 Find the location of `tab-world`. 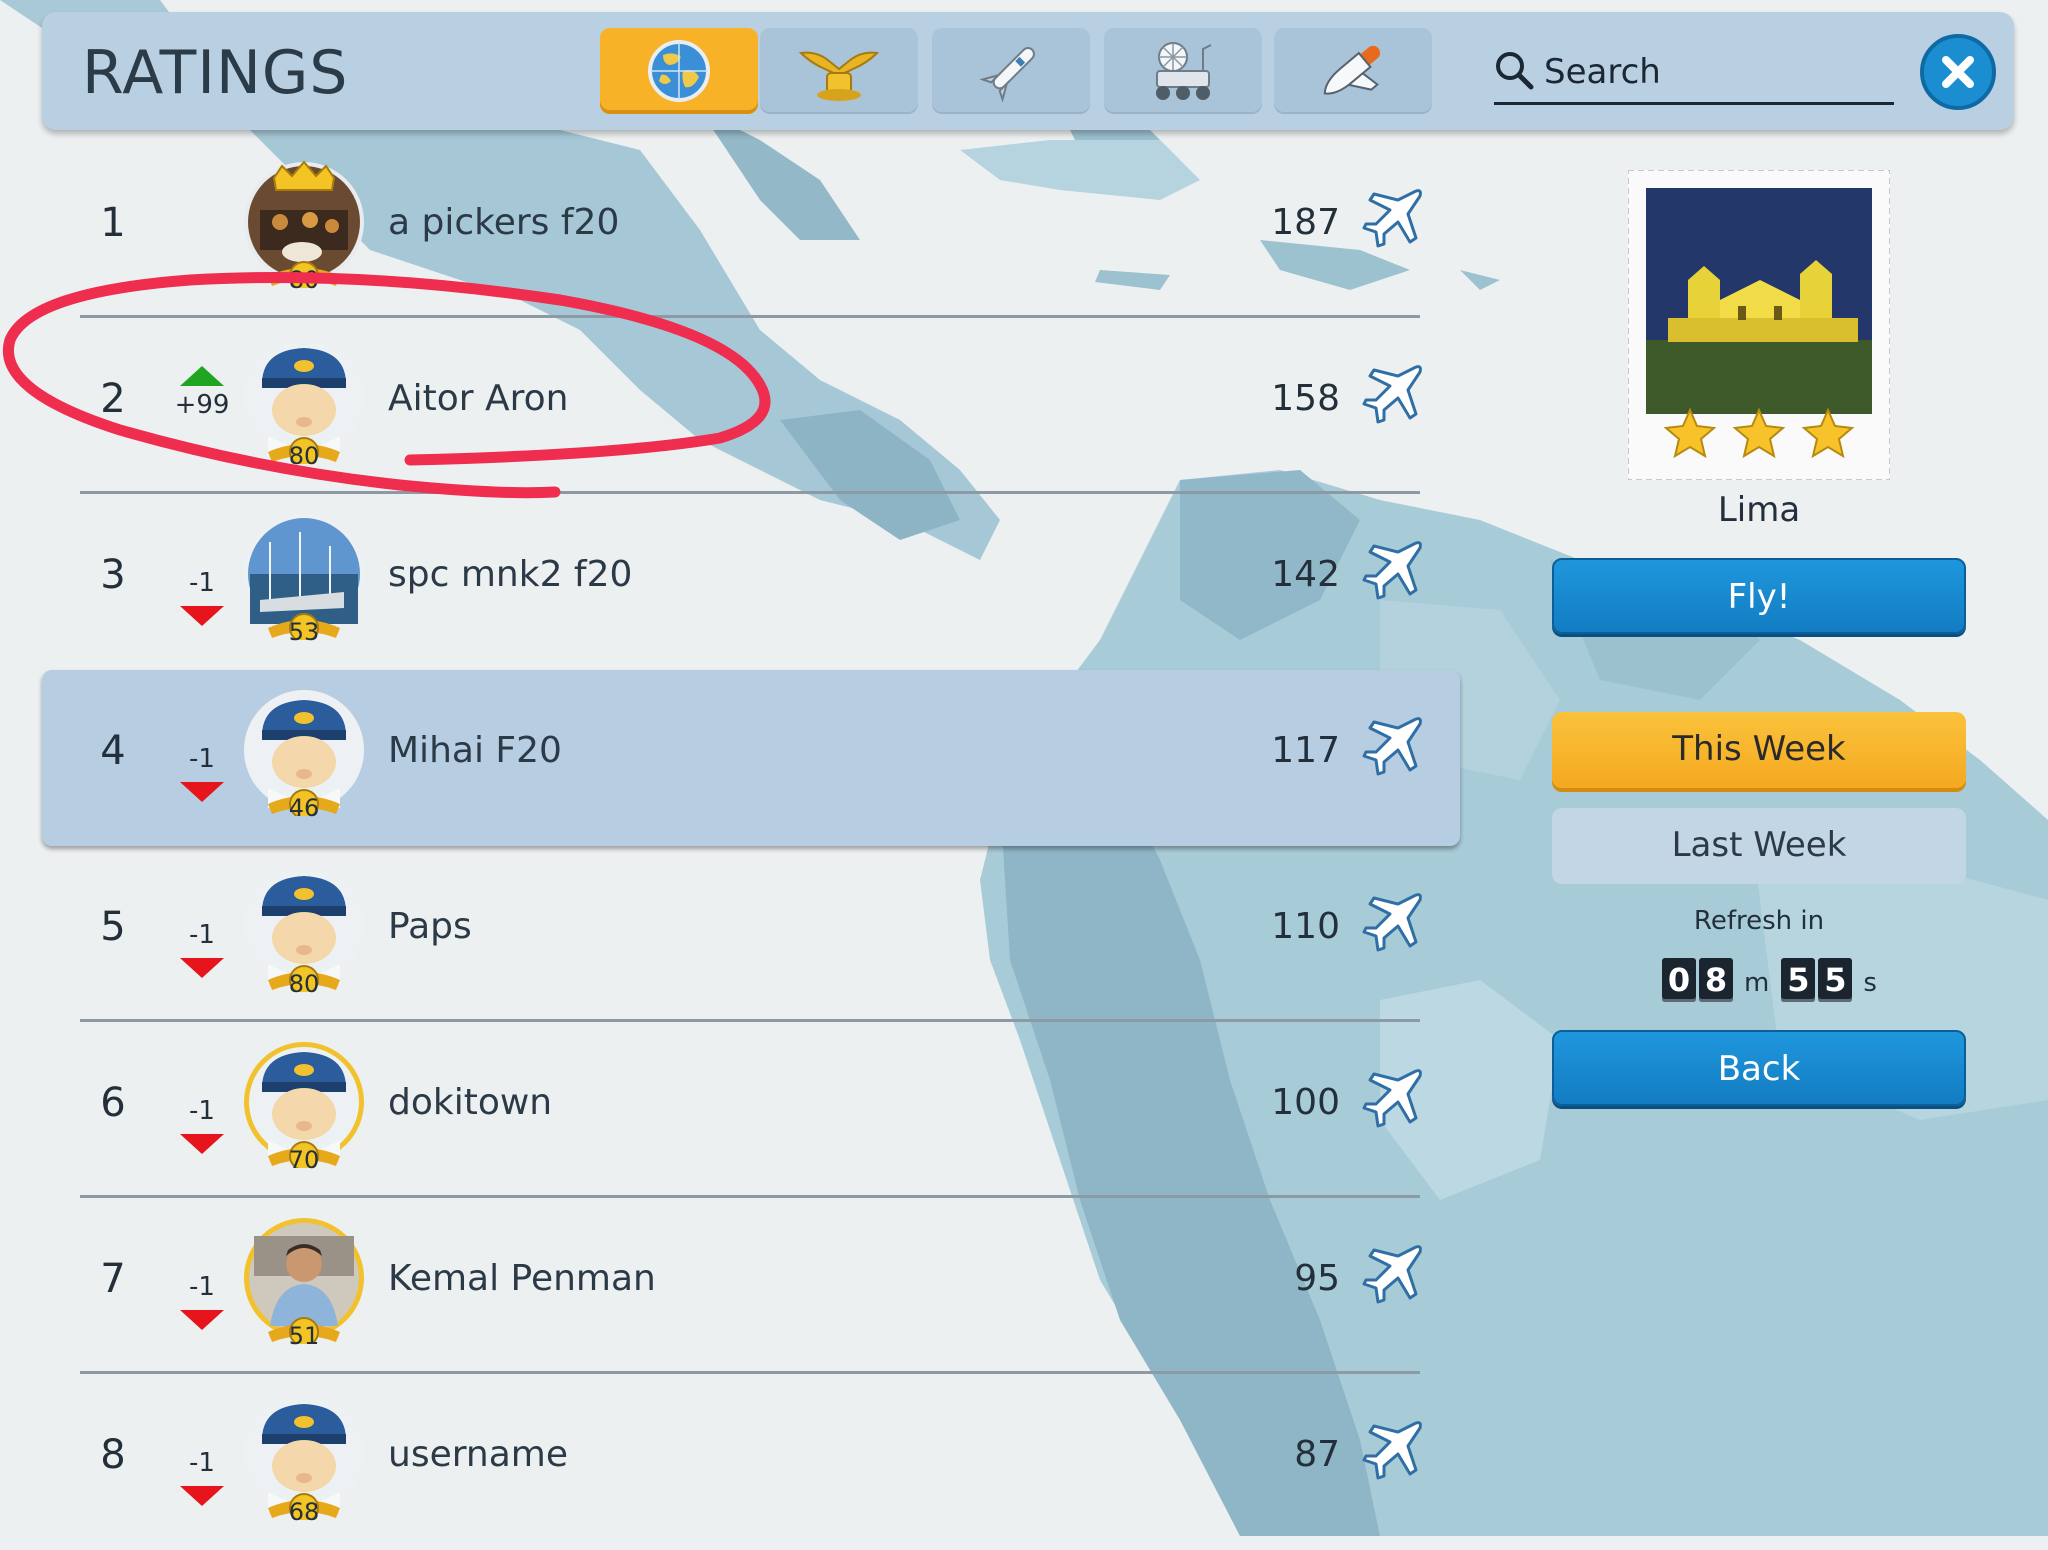

tab-world is located at coordinates (679, 71).